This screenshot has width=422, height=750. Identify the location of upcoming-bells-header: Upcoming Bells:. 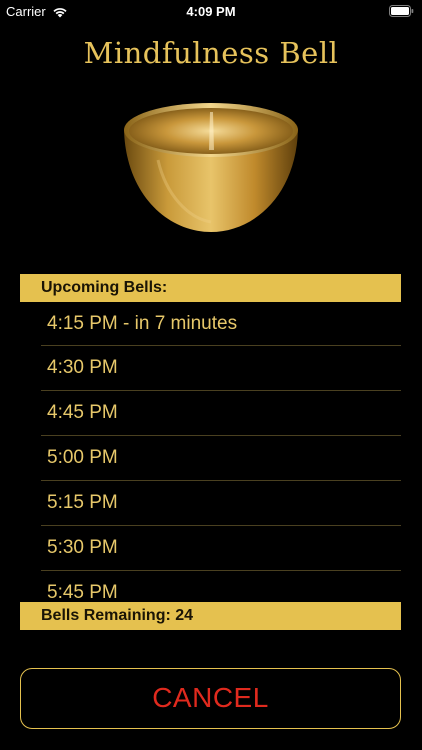
(210, 288).